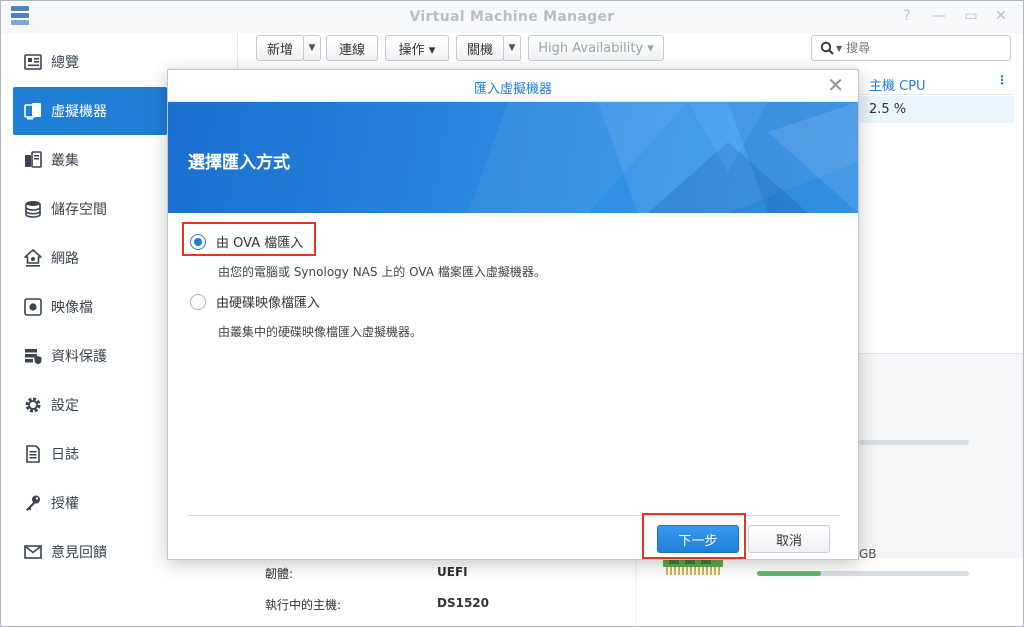  I want to click on overview-icon, so click(33, 62).